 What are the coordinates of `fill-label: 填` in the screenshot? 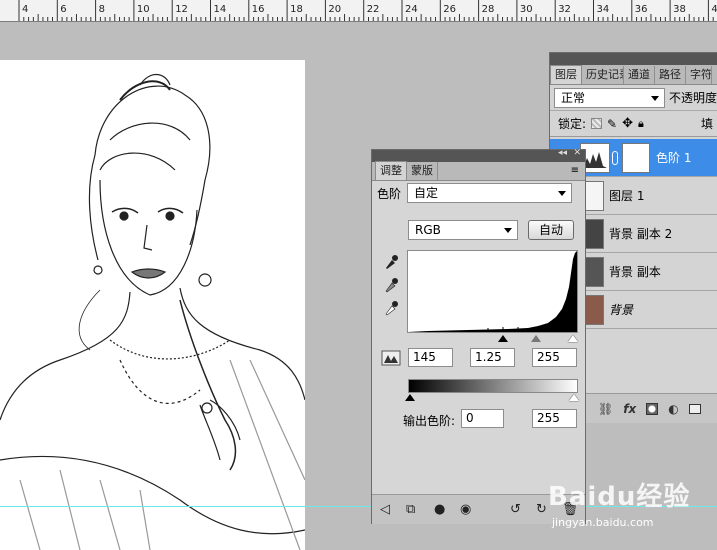 It's located at (706, 124).